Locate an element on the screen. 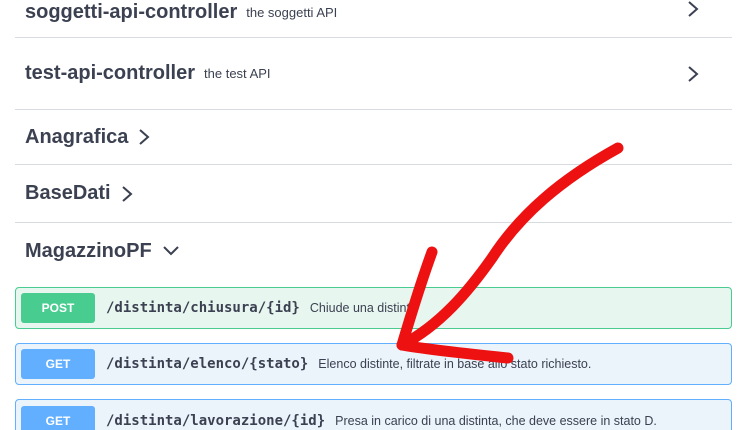 The height and width of the screenshot is (430, 750). section-magazzinopf: MagazzinoPF is located at coordinates (373, 251).